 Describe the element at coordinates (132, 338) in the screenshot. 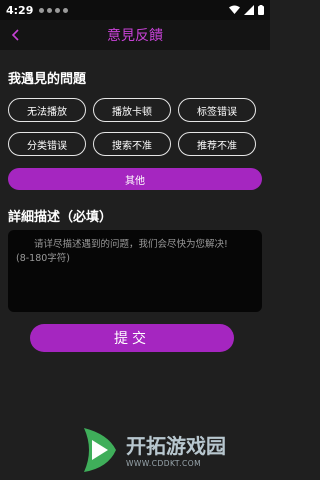

I see `submit-button: 提交` at that location.